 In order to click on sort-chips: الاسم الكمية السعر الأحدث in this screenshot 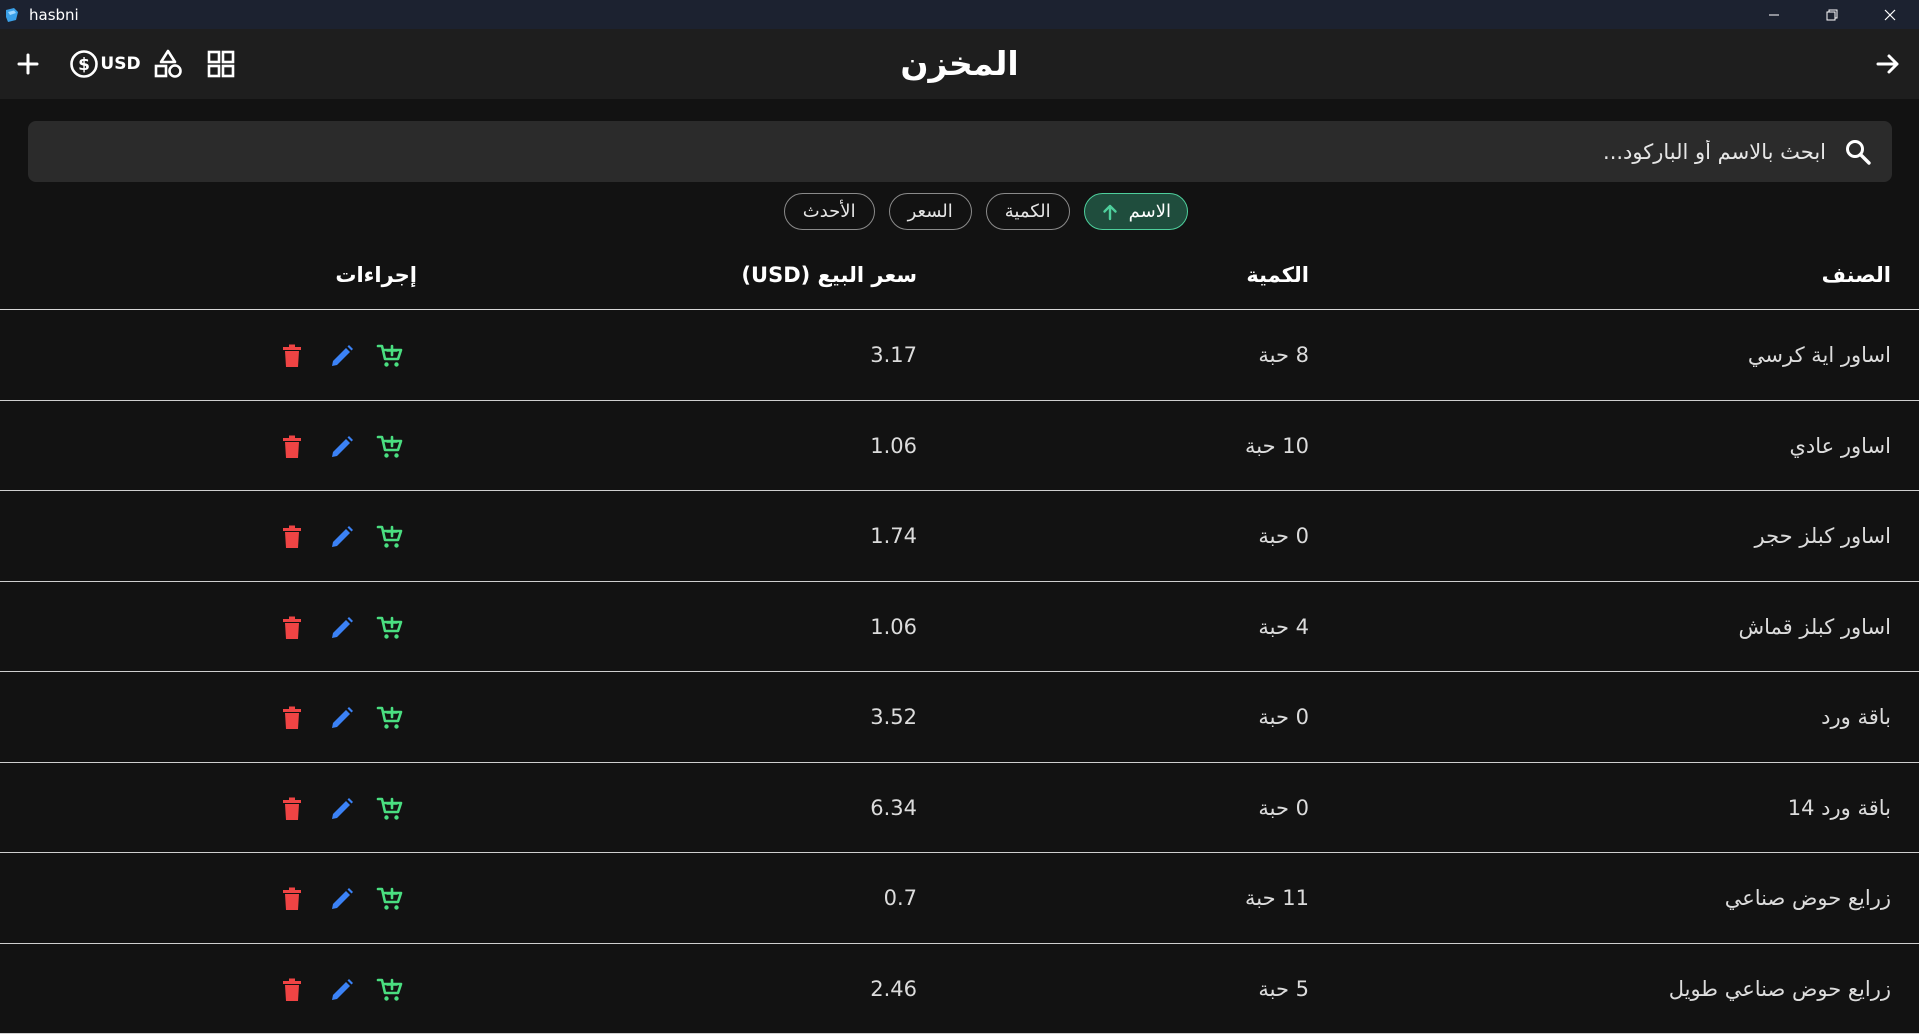, I will do `click(960, 212)`.